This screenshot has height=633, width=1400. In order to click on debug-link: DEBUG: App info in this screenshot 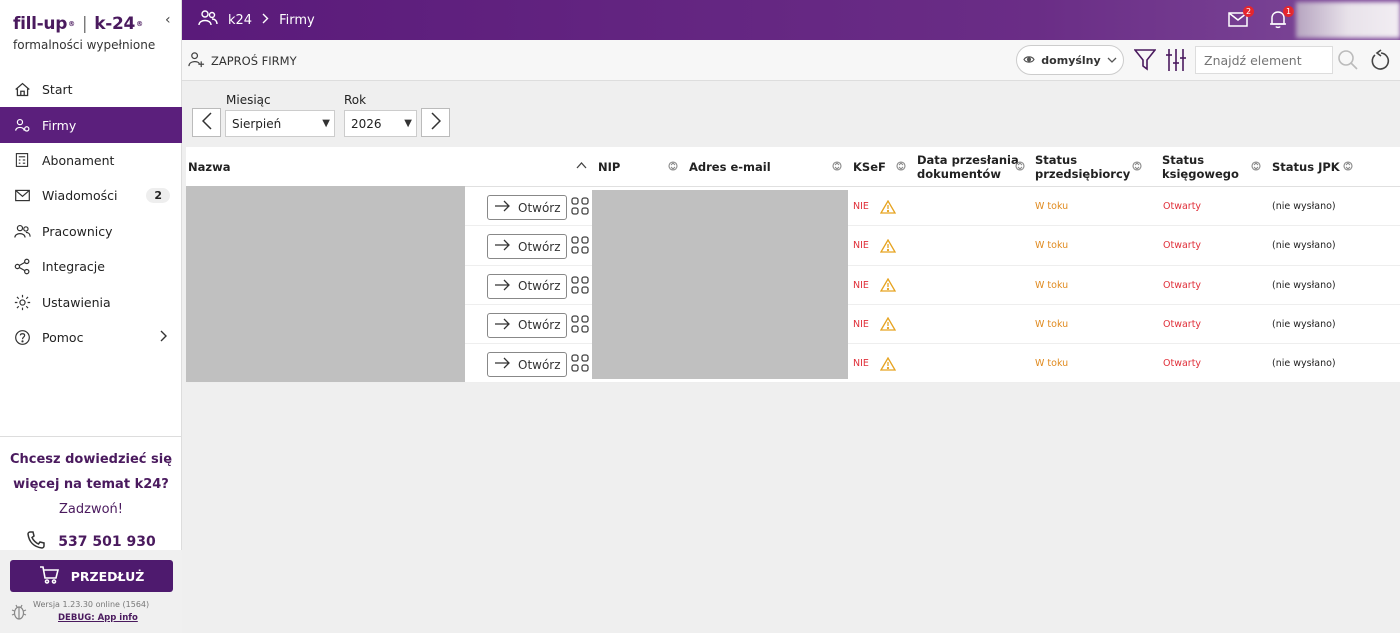, I will do `click(98, 618)`.